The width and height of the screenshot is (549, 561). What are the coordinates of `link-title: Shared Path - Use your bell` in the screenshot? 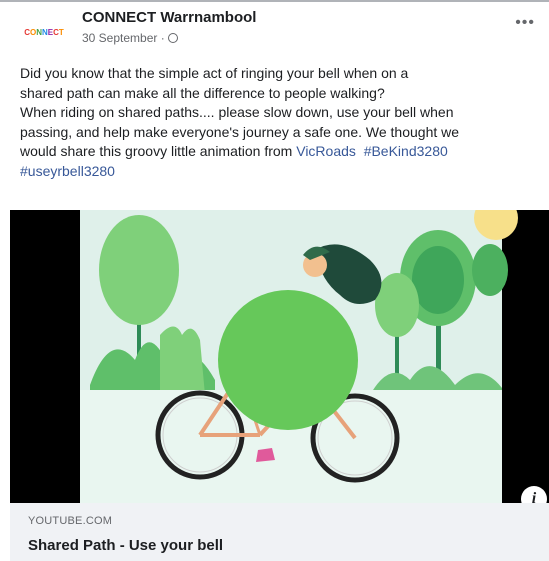 It's located at (125, 545).